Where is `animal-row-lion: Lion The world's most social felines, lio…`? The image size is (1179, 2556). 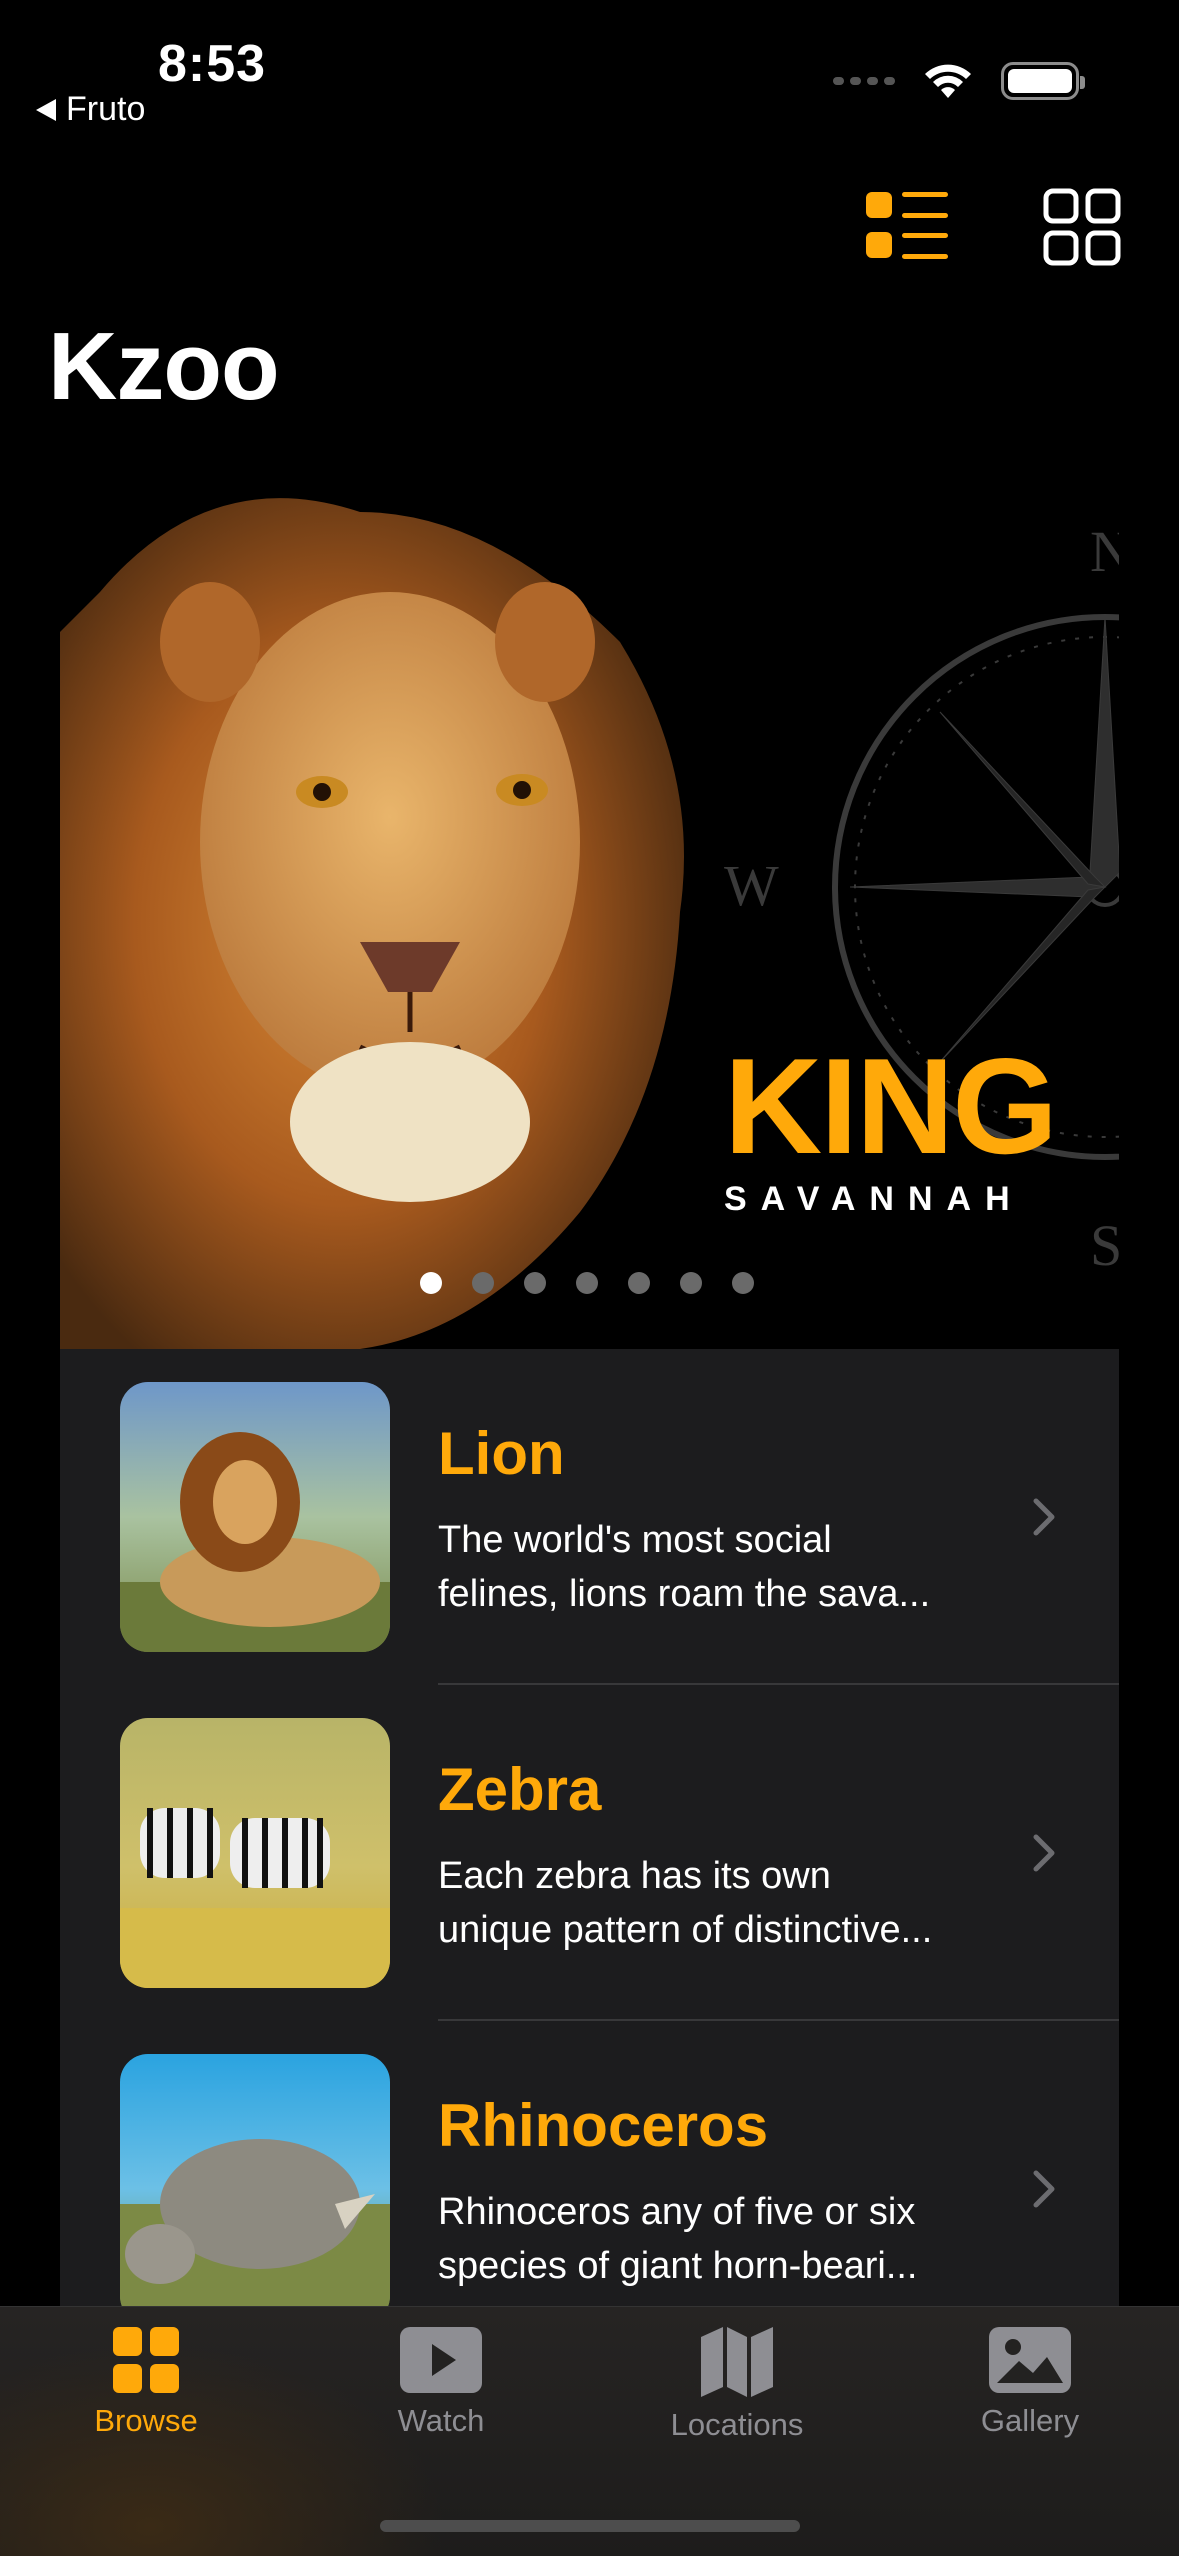 animal-row-lion: Lion The world's most social felines, lio… is located at coordinates (589, 1517).